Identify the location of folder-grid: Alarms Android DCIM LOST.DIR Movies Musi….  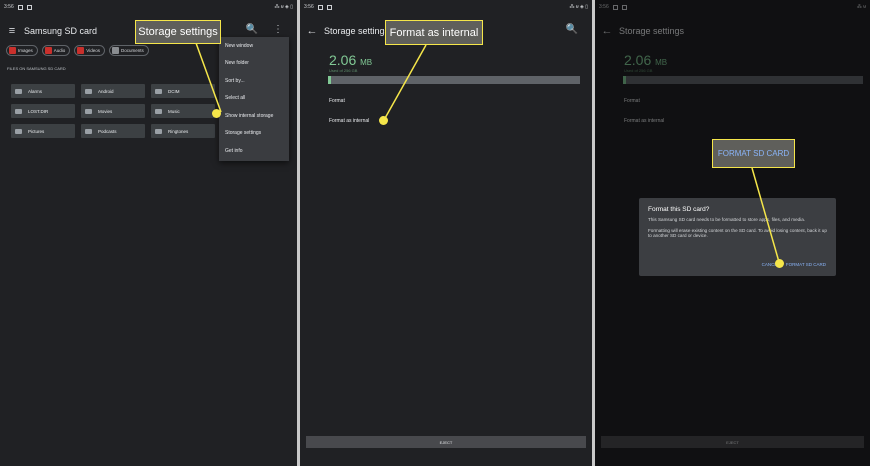
(113, 111).